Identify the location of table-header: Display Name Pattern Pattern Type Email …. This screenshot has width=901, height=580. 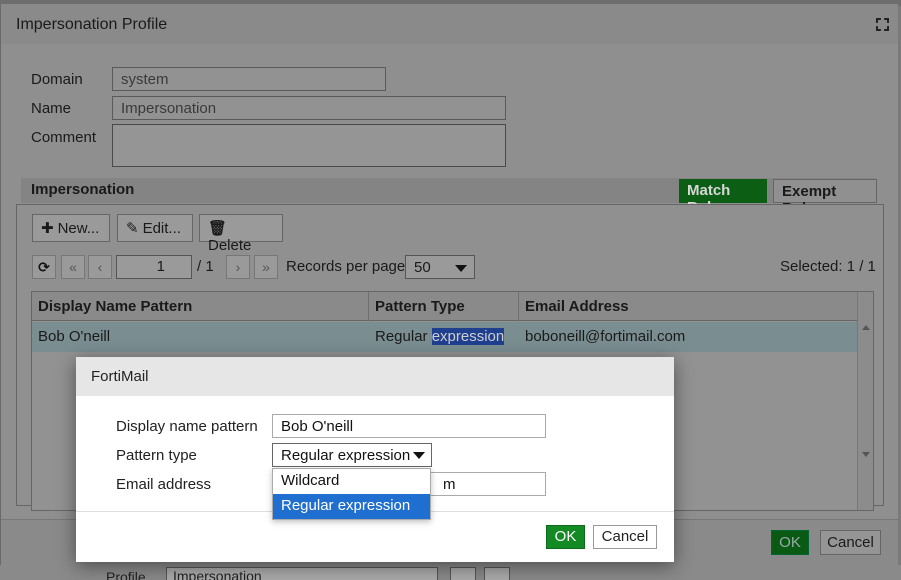
(444, 306).